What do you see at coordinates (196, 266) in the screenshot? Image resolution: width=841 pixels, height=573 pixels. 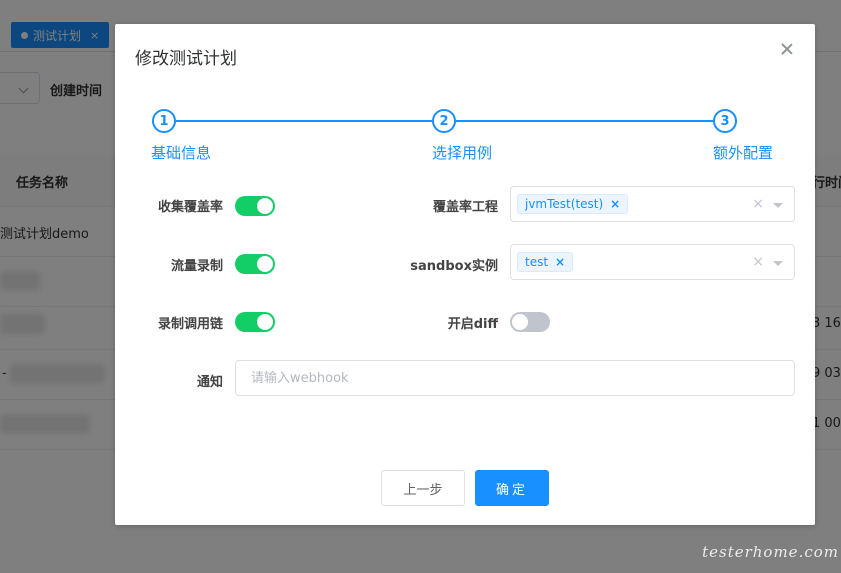 I see `traffic-record-label: 流量录制` at bounding box center [196, 266].